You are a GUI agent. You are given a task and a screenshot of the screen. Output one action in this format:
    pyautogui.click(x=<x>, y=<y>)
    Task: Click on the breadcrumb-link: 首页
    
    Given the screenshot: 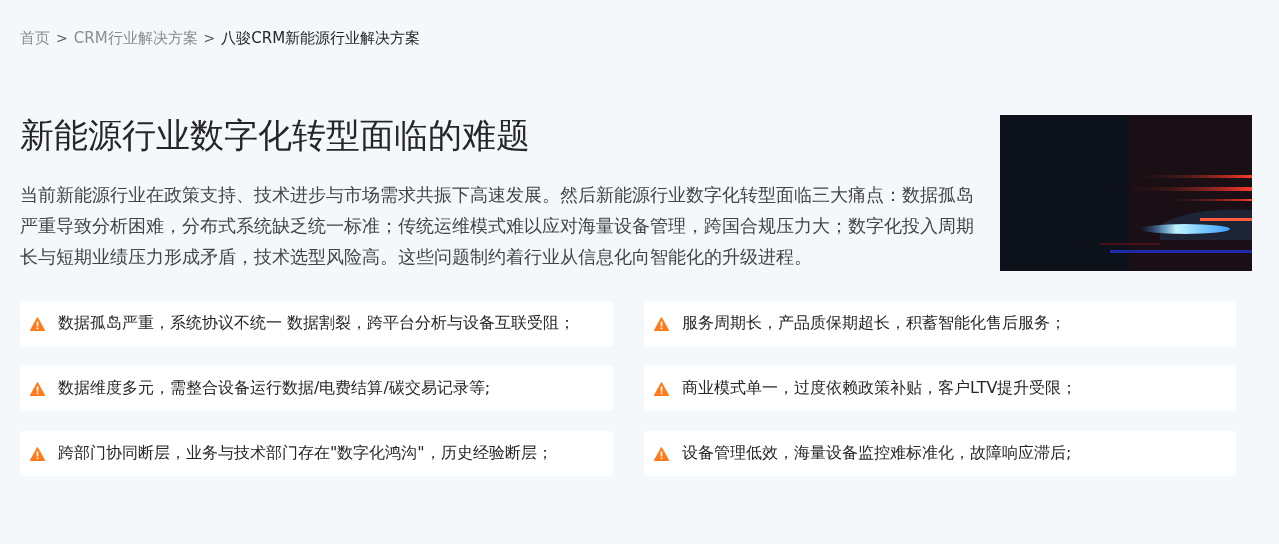 What is the action you would take?
    pyautogui.click(x=35, y=38)
    